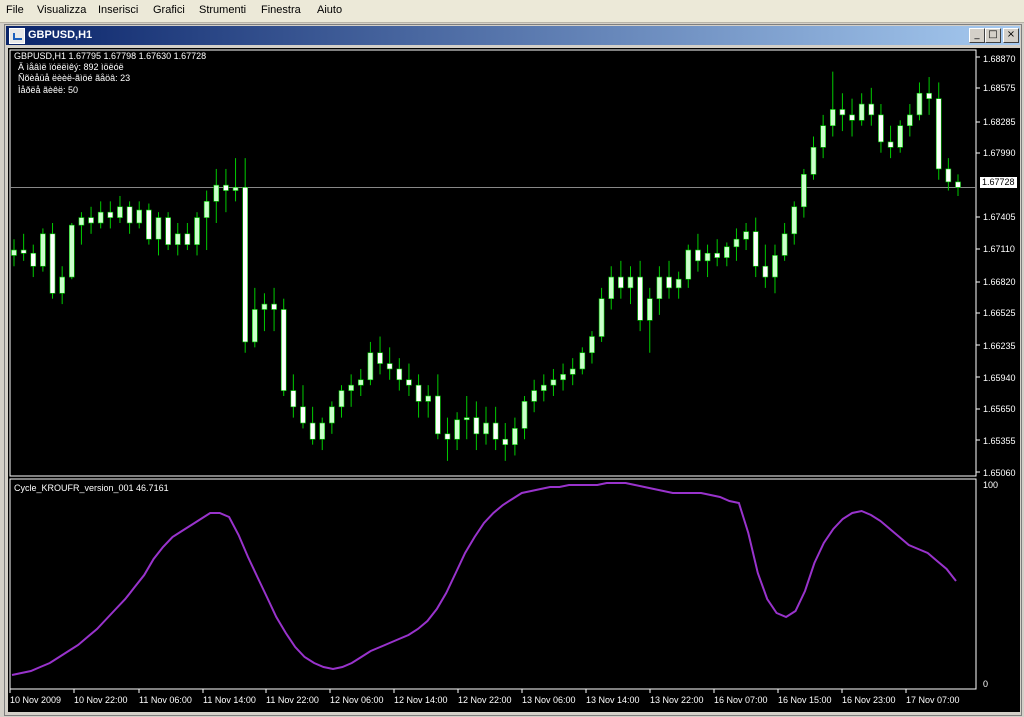  Describe the element at coordinates (999, 346) in the screenshot. I see `price-axis-label: 1.66235` at that location.